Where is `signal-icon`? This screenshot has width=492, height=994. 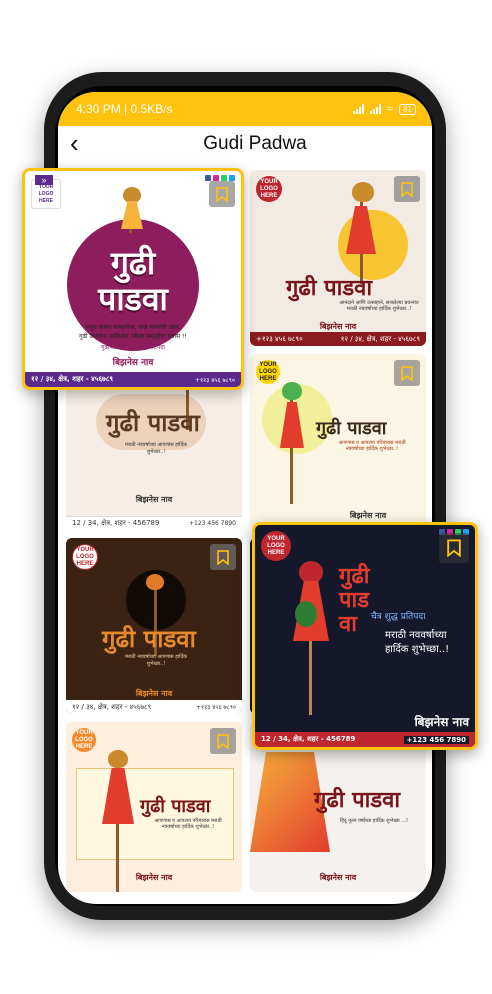
signal-icon is located at coordinates (359, 109).